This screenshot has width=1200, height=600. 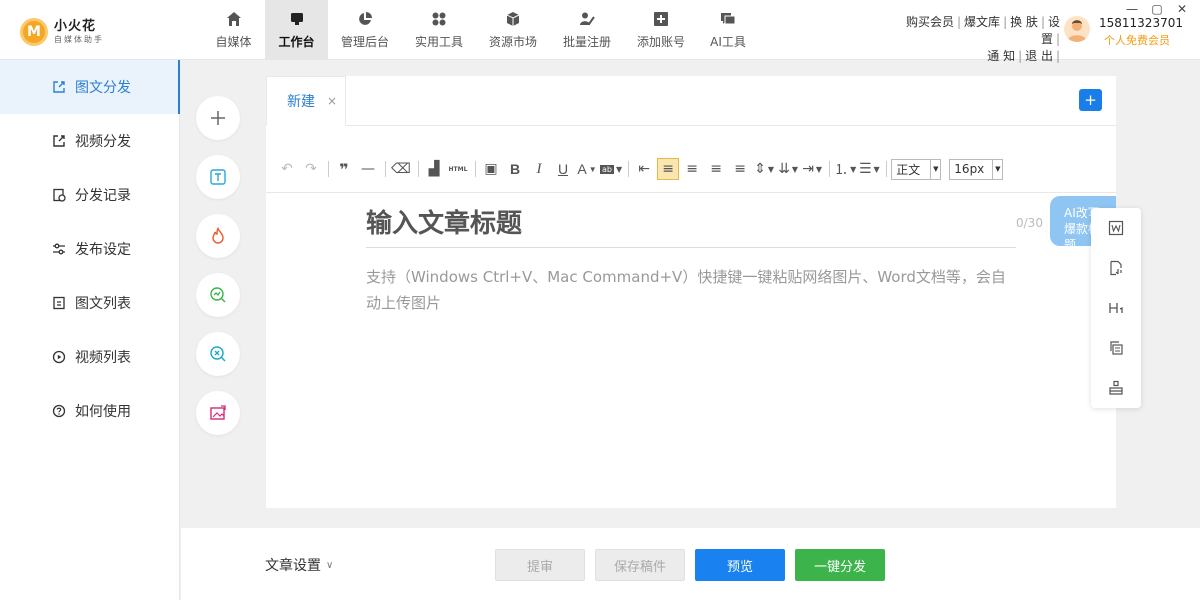 I want to click on font-color-icon: A ▼, so click(x=587, y=169).